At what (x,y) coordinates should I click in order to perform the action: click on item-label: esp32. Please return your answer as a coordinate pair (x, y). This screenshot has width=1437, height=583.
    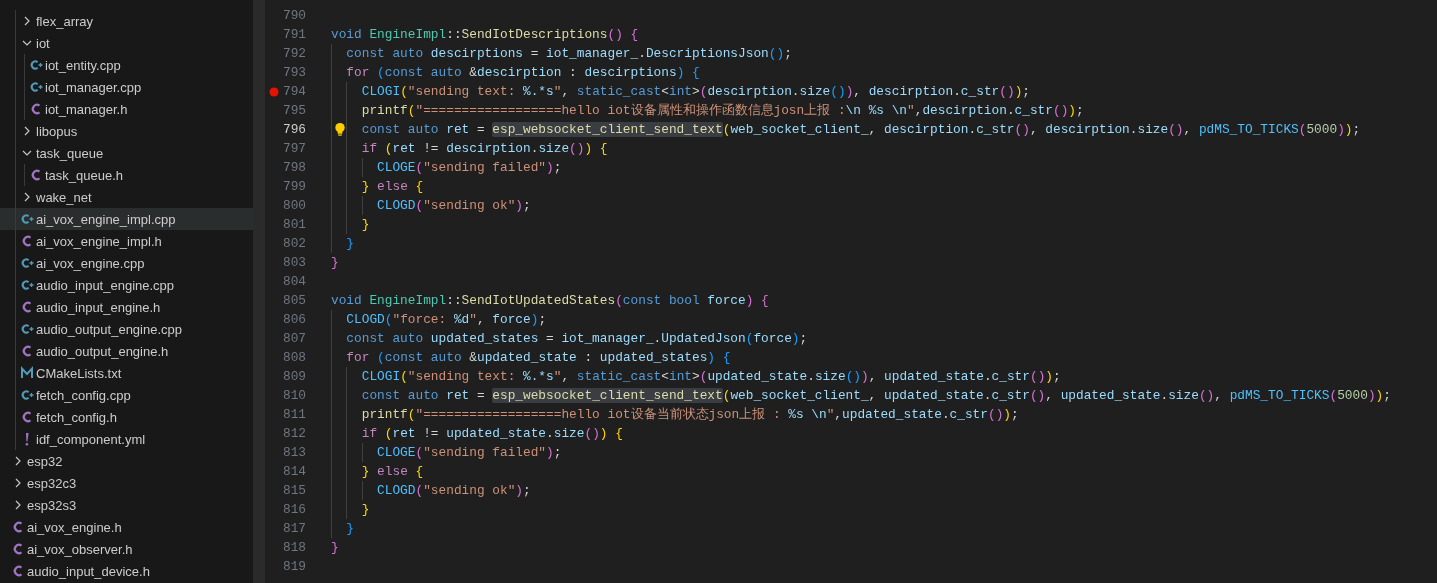
    Looking at the image, I should click on (45, 461).